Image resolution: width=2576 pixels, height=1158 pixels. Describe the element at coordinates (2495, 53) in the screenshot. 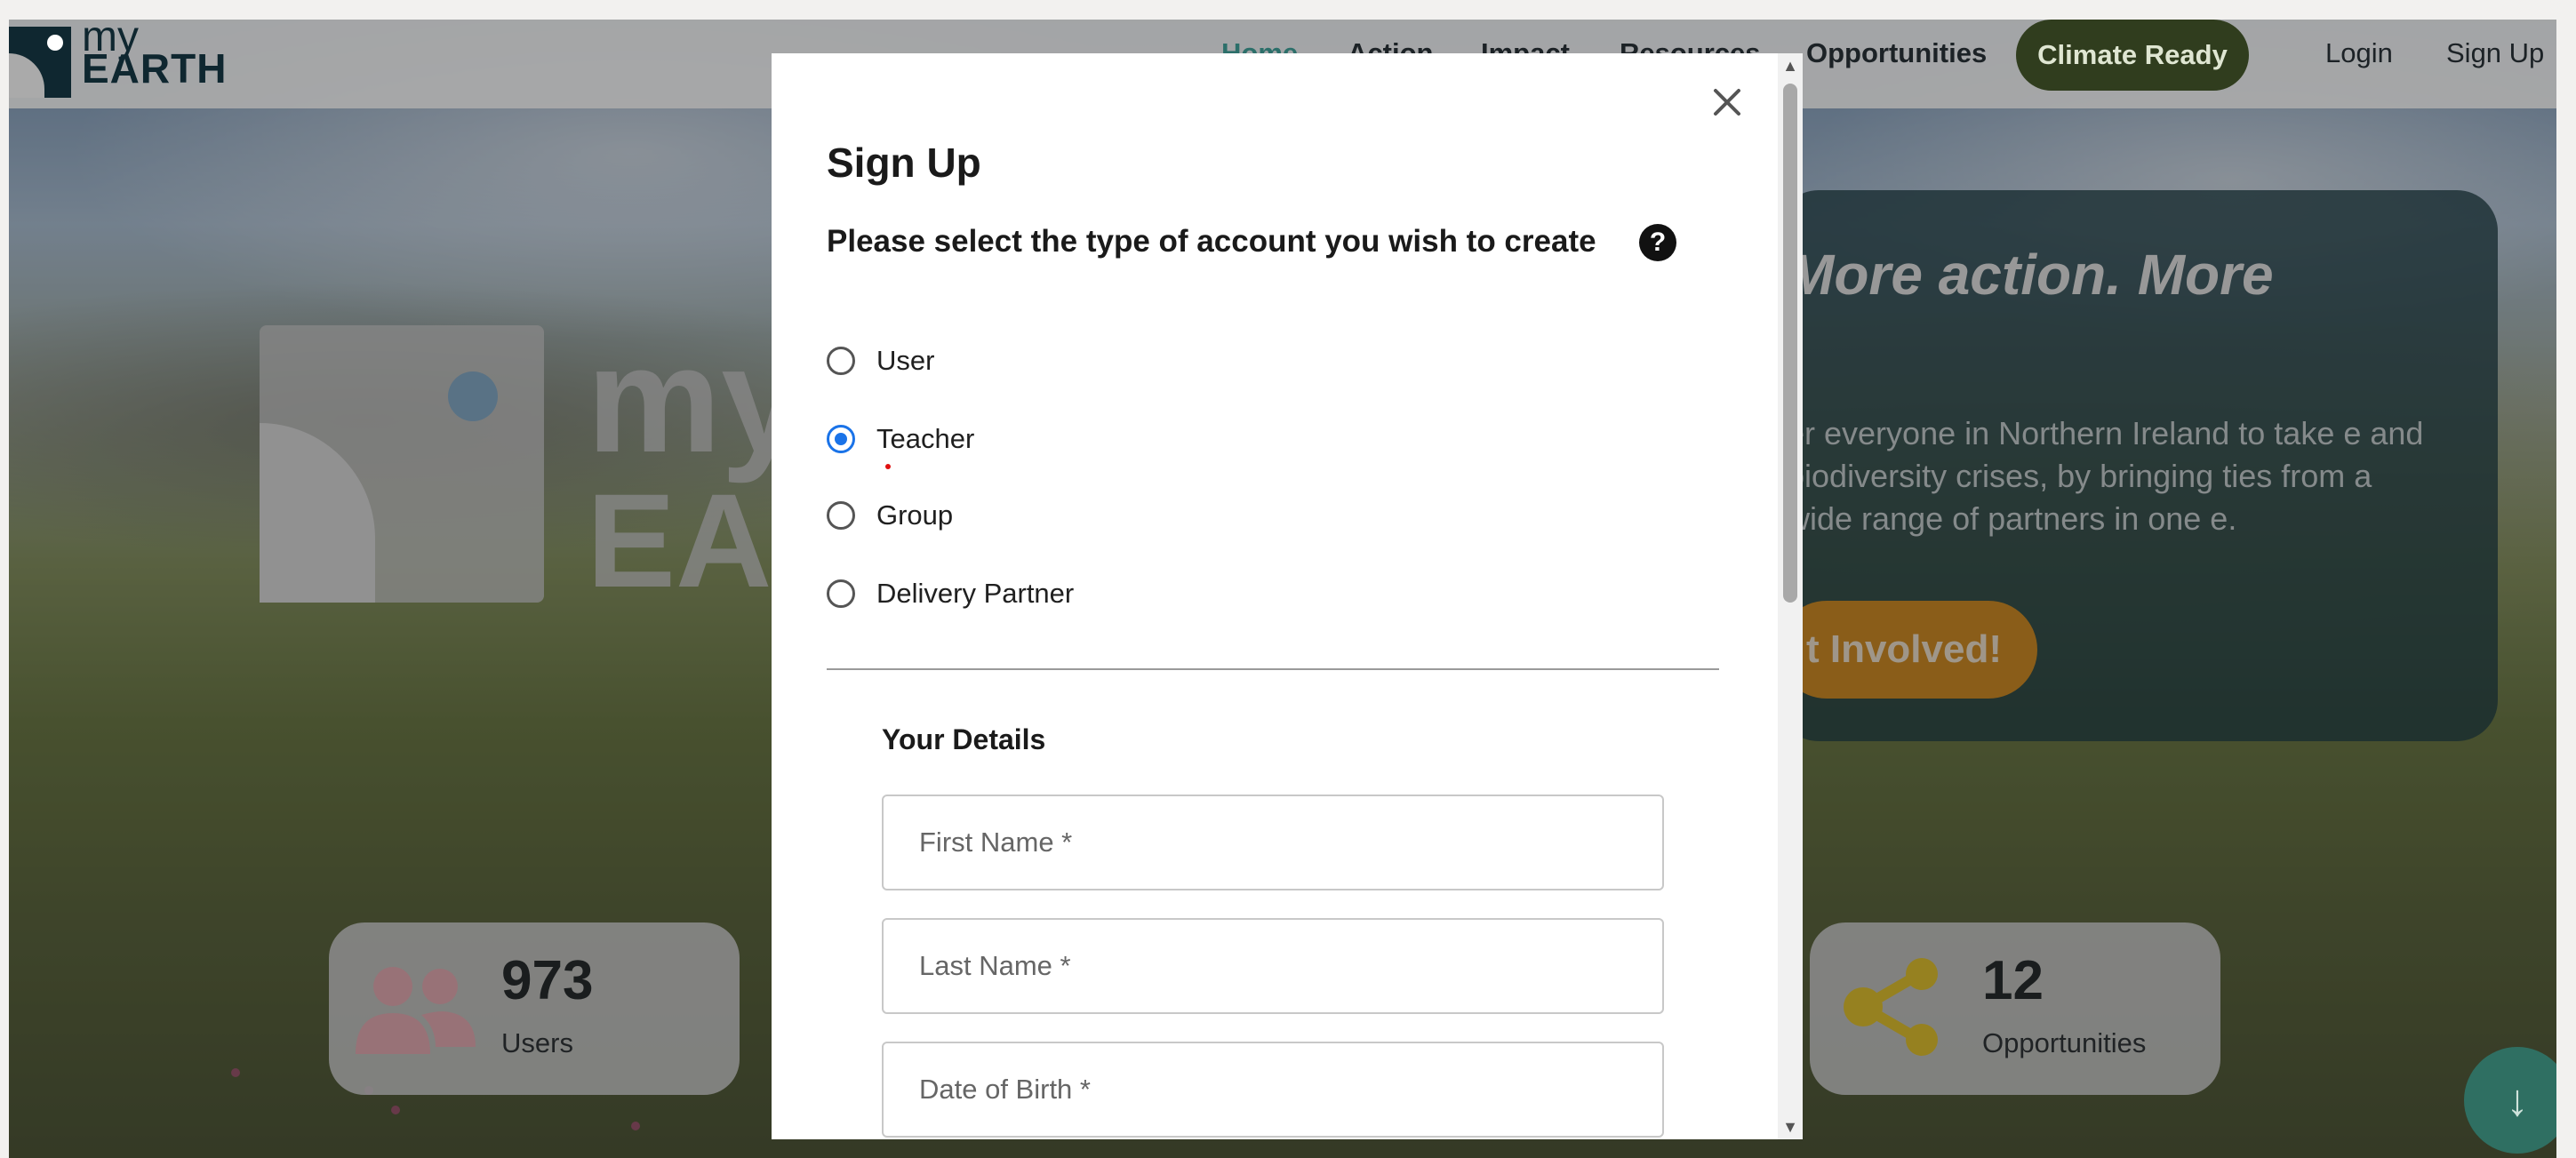

I see `signup-link: Sign Up` at that location.